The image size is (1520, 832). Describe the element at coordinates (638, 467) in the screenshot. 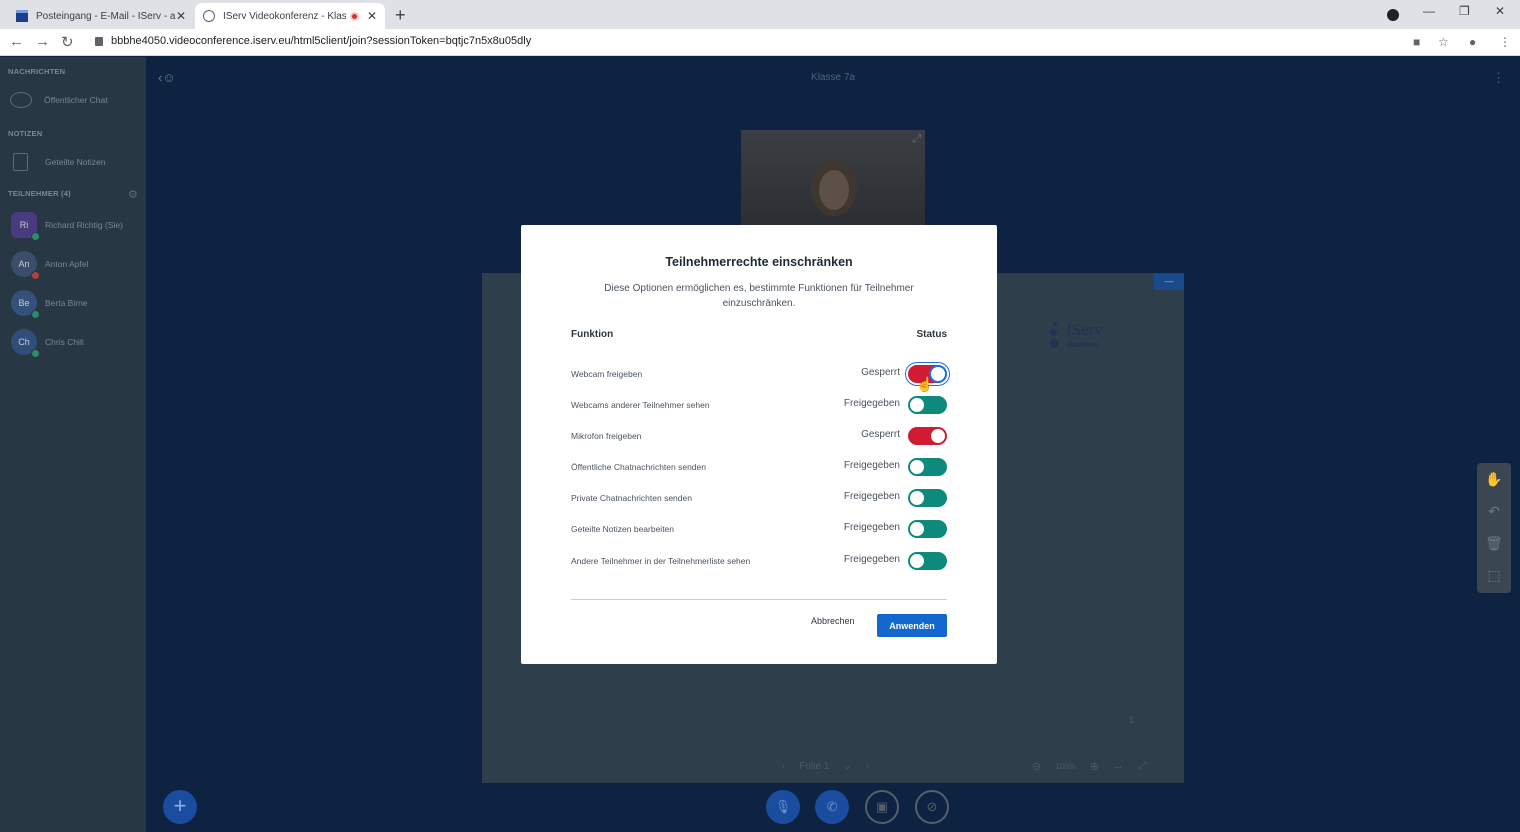

I see `permission-label: Öffentliche Chatnachrichten senden` at that location.